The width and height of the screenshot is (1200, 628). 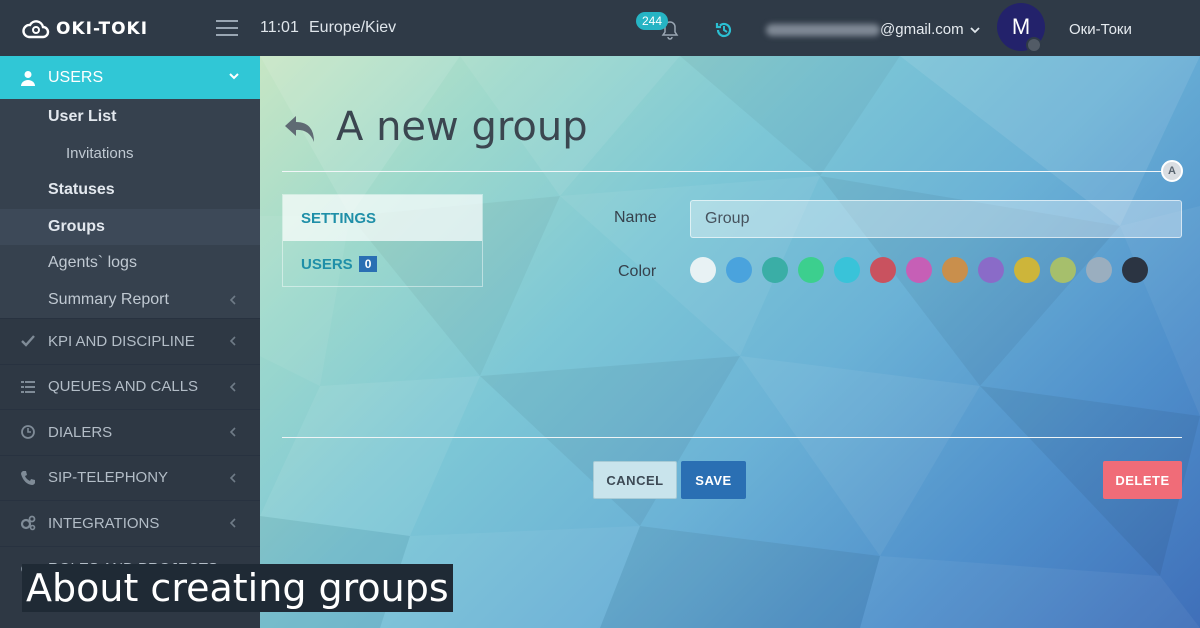 What do you see at coordinates (936, 219) in the screenshot?
I see `group-name-input` at bounding box center [936, 219].